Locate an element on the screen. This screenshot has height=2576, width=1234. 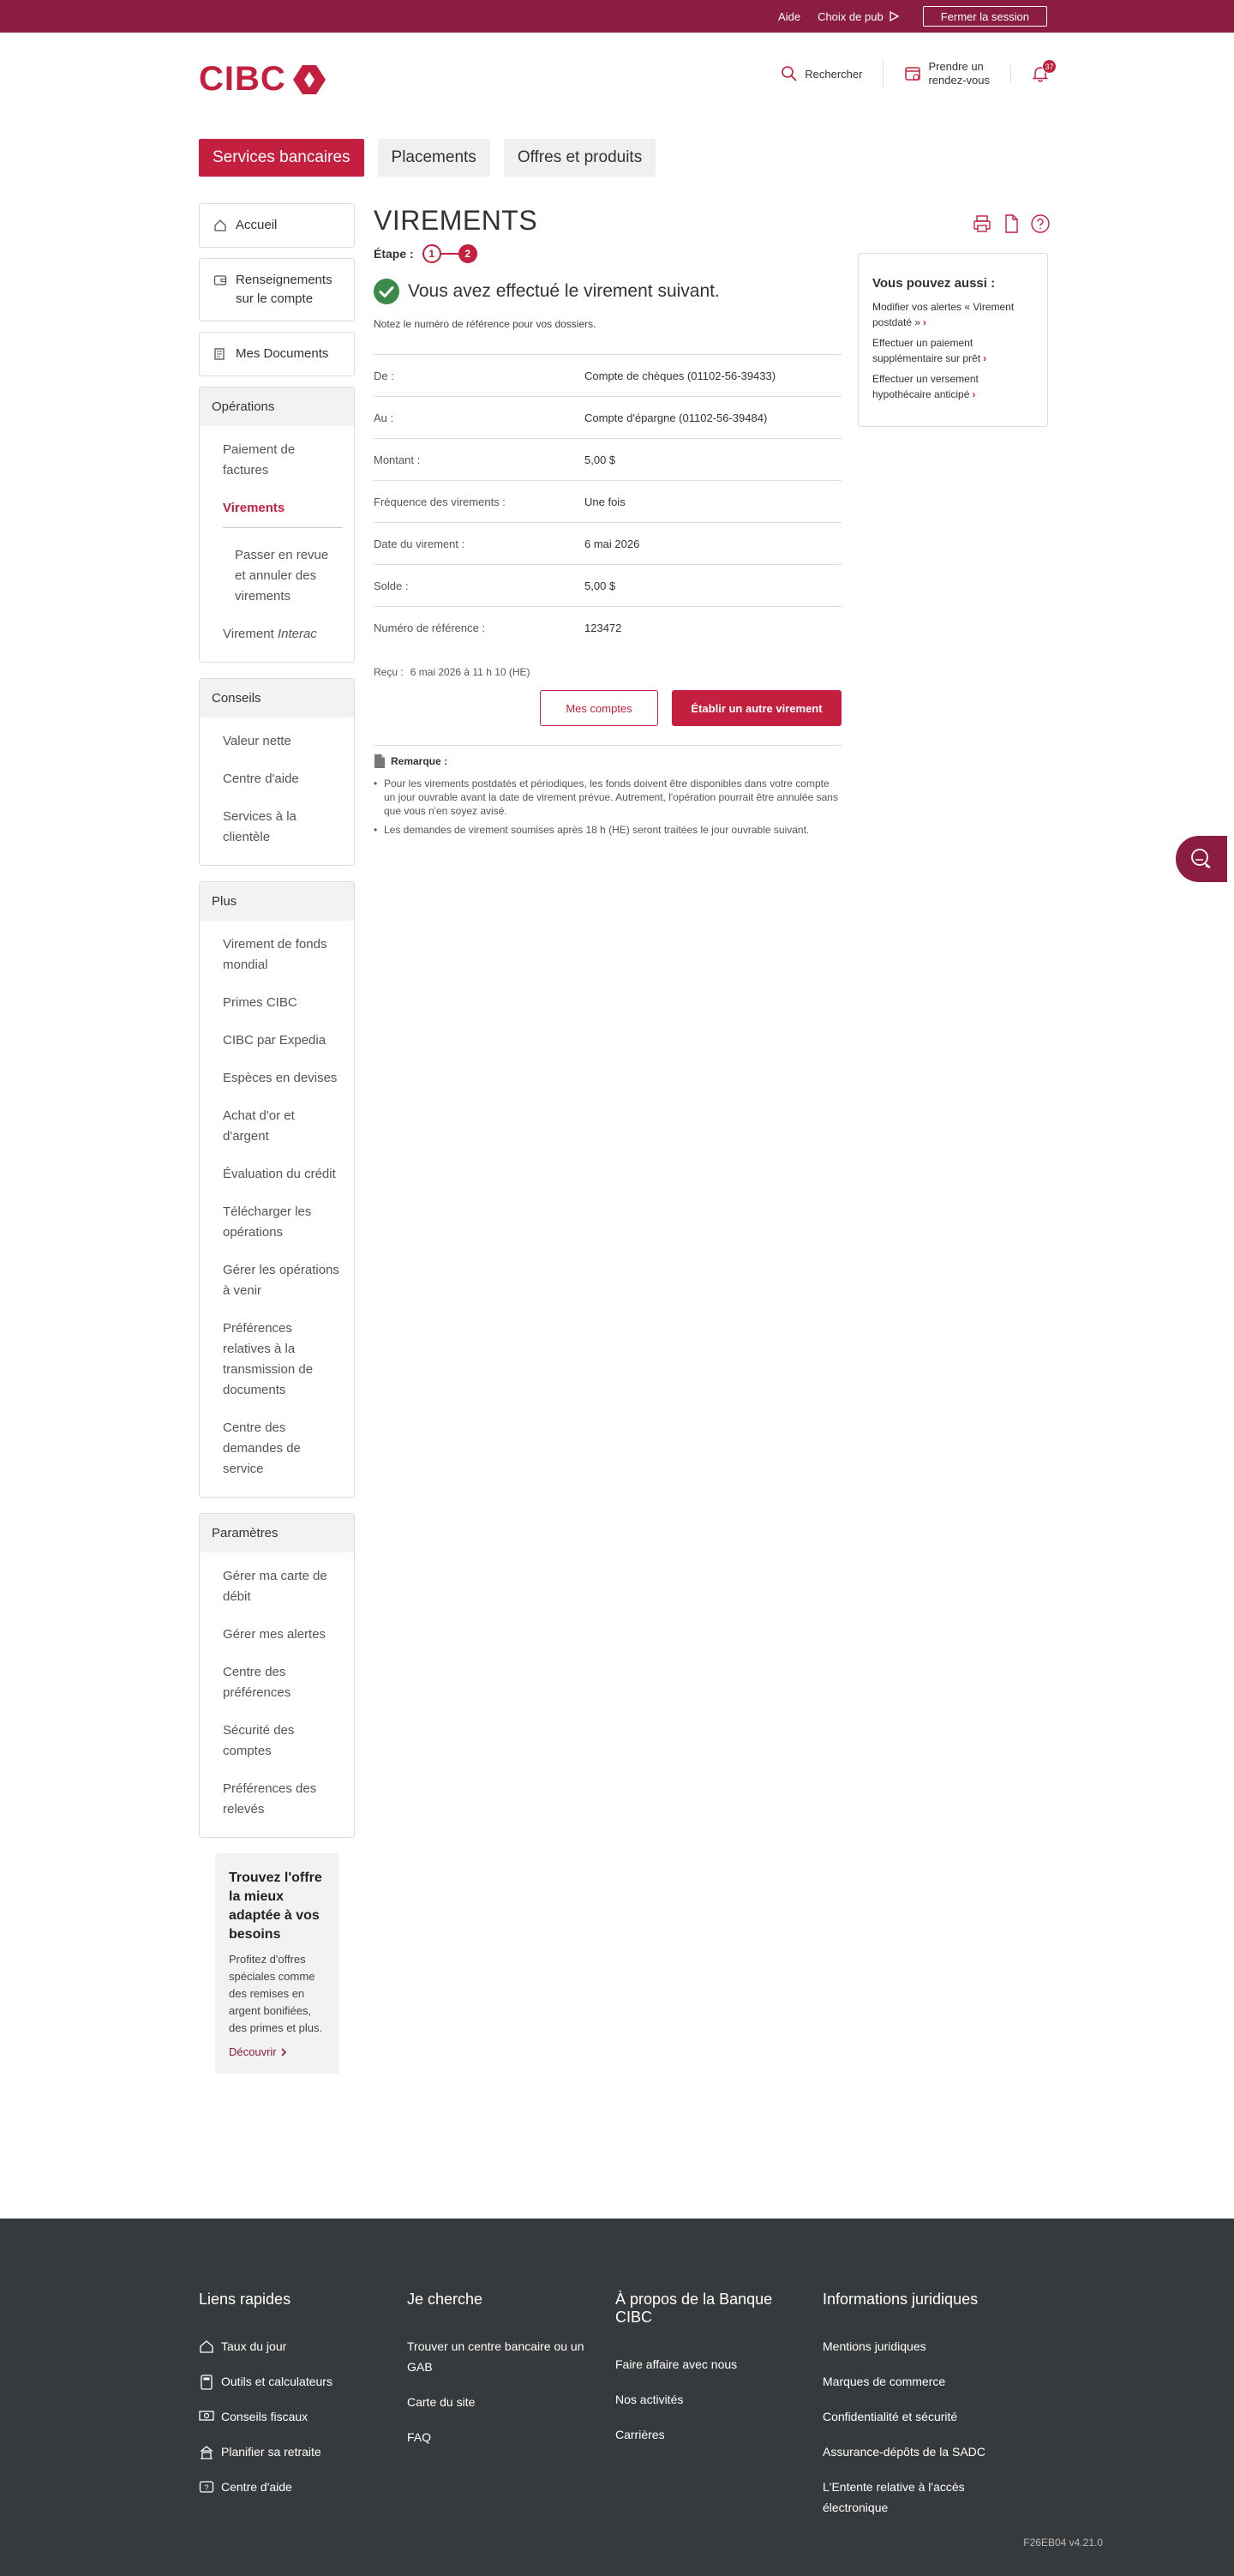
footer-link-trademarks: Marques de commerce is located at coordinates (917, 2381).